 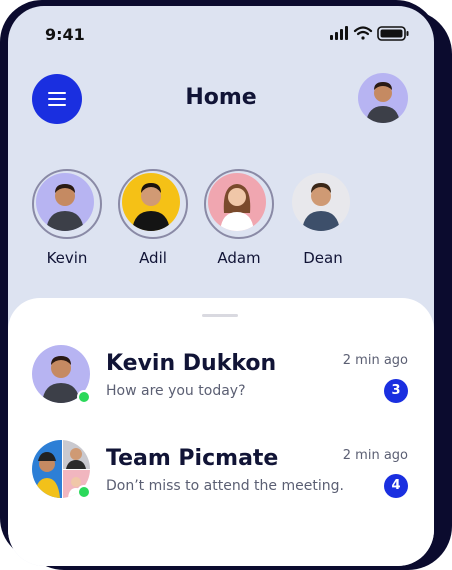 I want to click on story-adil: Adil, so click(x=153, y=218).